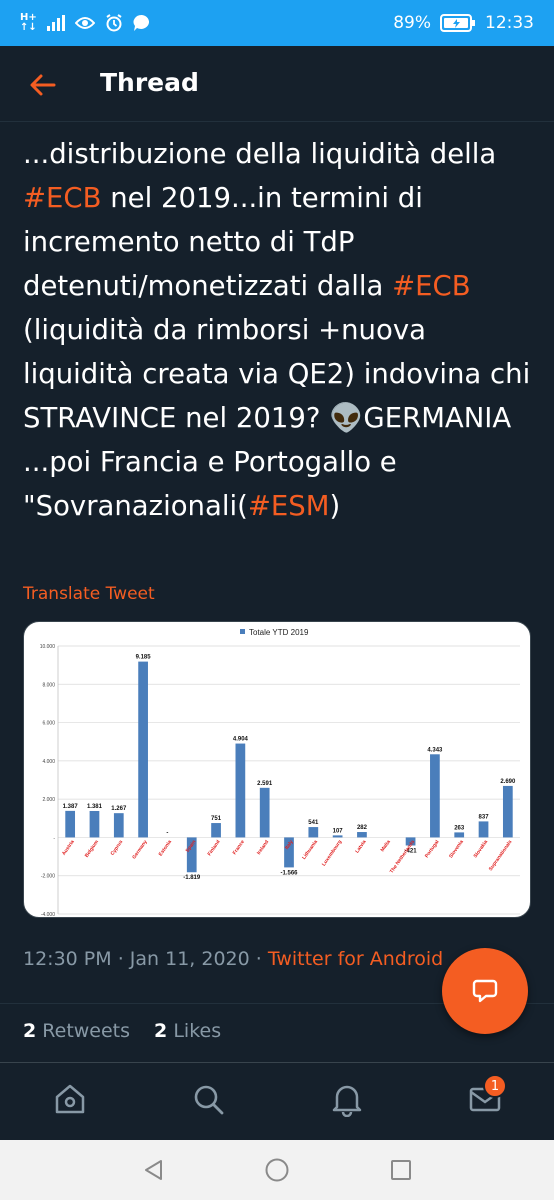 This screenshot has height=1200, width=554. Describe the element at coordinates (459, 828) in the screenshot. I see `data-label: 263` at that location.